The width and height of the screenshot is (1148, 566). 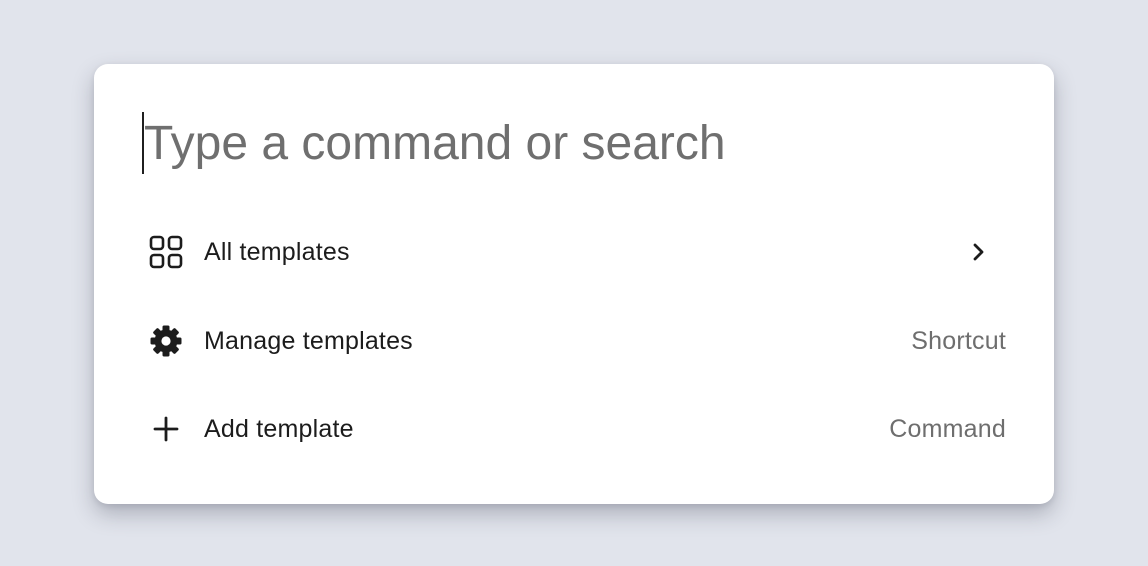 What do you see at coordinates (958, 340) in the screenshot?
I see `shortcut-hint: Shortcut` at bounding box center [958, 340].